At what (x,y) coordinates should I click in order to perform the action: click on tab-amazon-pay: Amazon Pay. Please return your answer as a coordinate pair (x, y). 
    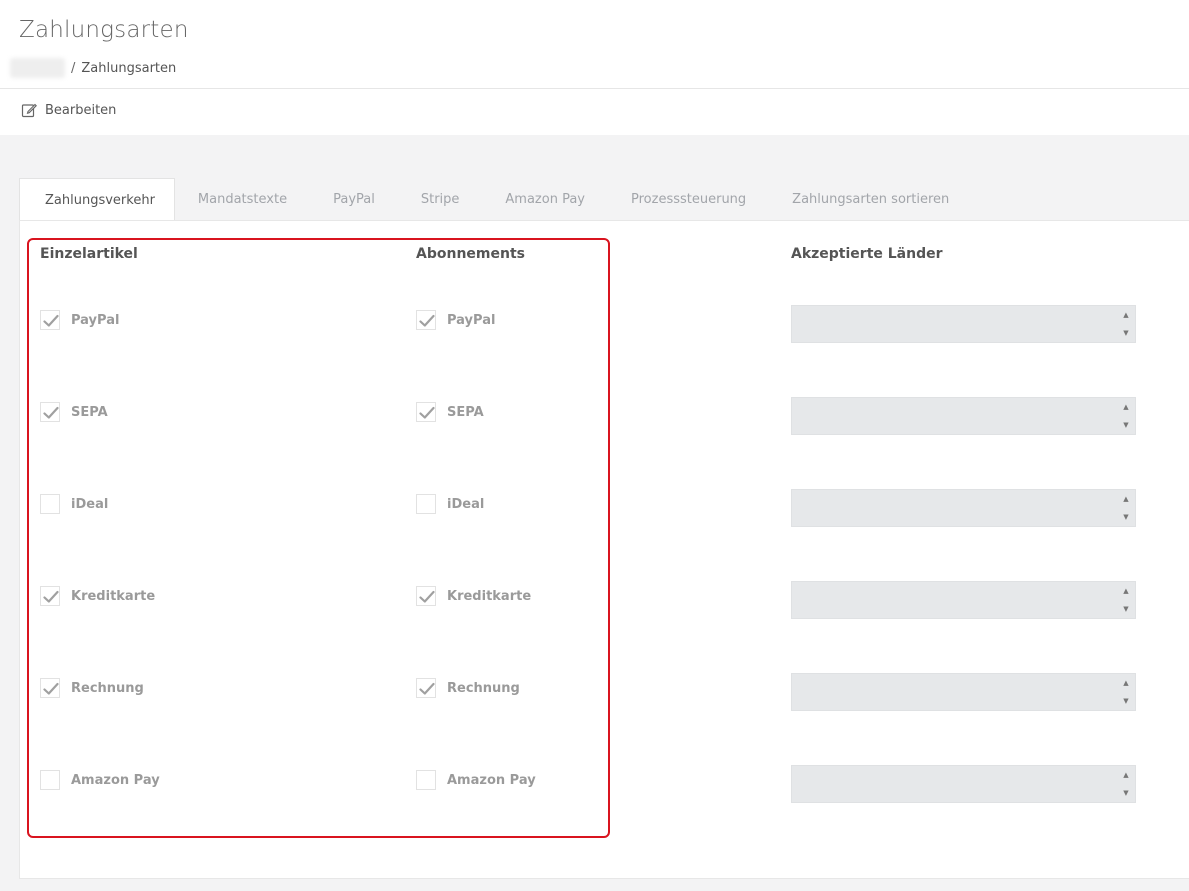
    Looking at the image, I should click on (545, 199).